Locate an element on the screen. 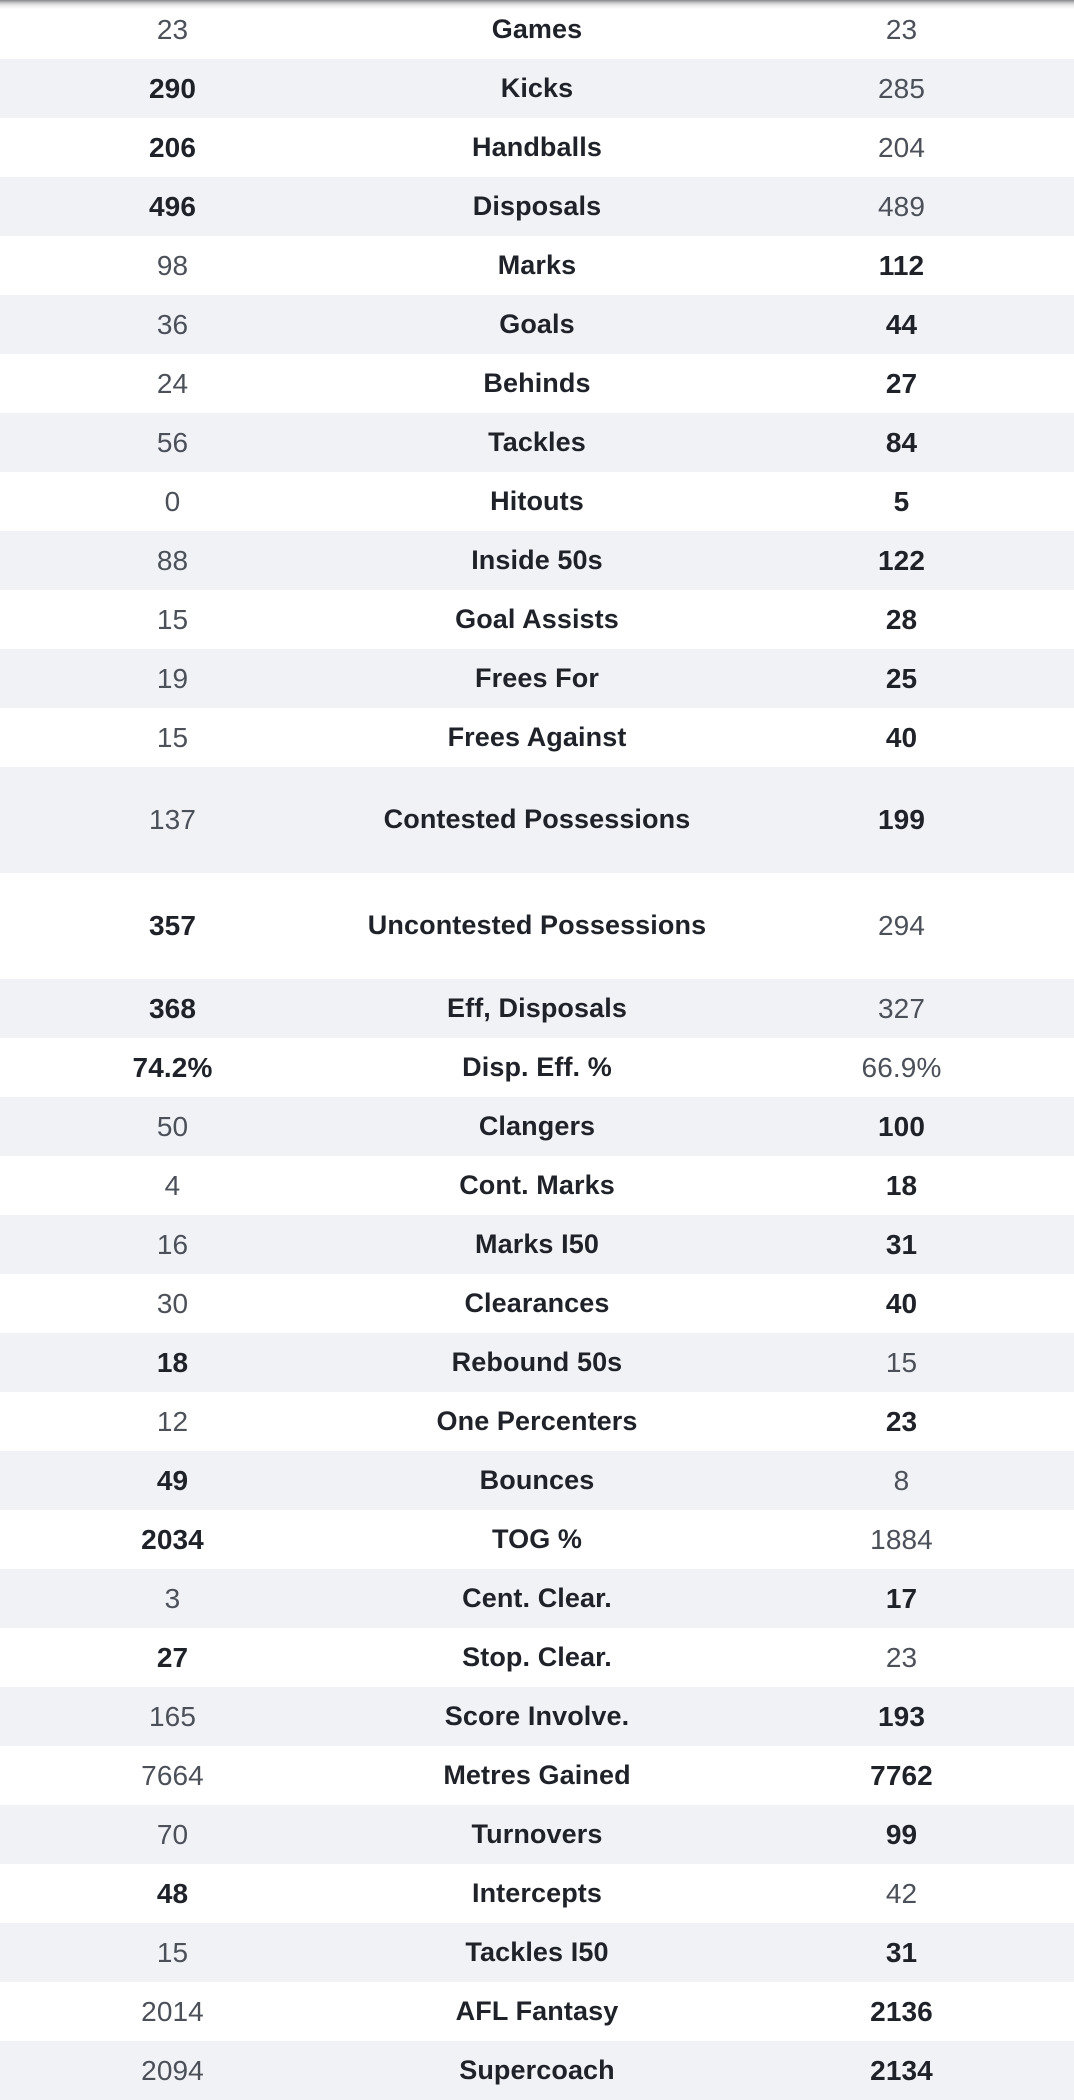 The width and height of the screenshot is (1074, 2100). stat-label: Inside 50s is located at coordinates (537, 560).